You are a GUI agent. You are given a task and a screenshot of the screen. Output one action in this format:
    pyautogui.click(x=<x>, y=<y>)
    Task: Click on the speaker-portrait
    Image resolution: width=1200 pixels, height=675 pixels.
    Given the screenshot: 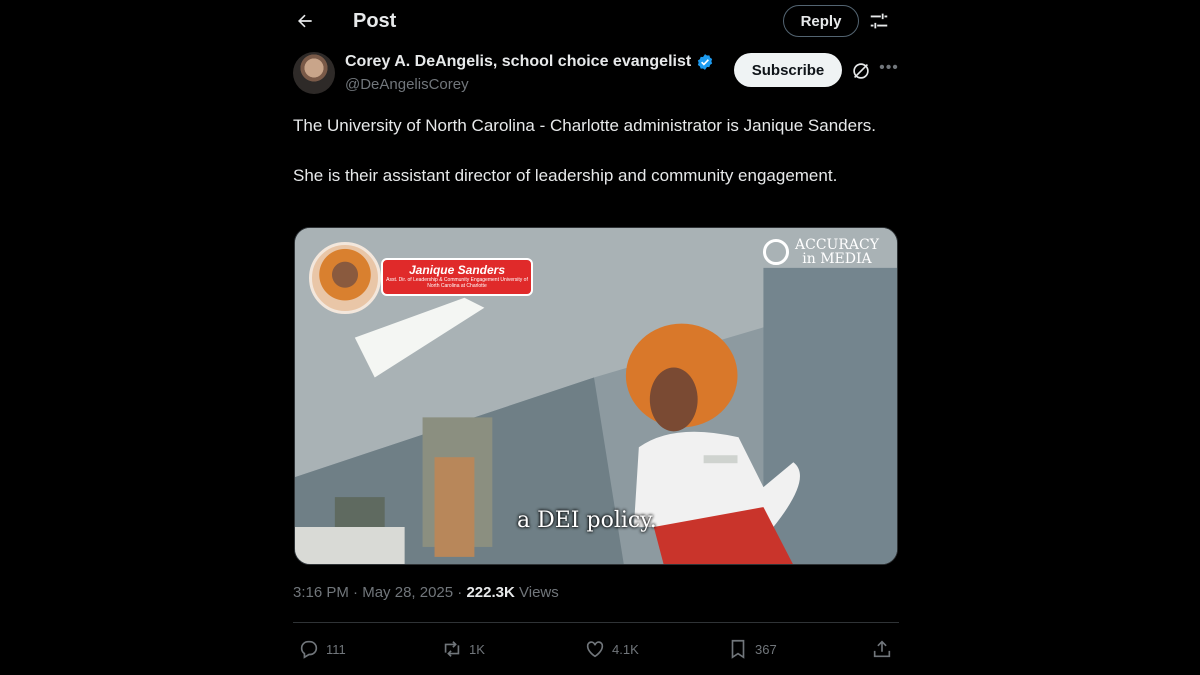 What is the action you would take?
    pyautogui.click(x=345, y=278)
    